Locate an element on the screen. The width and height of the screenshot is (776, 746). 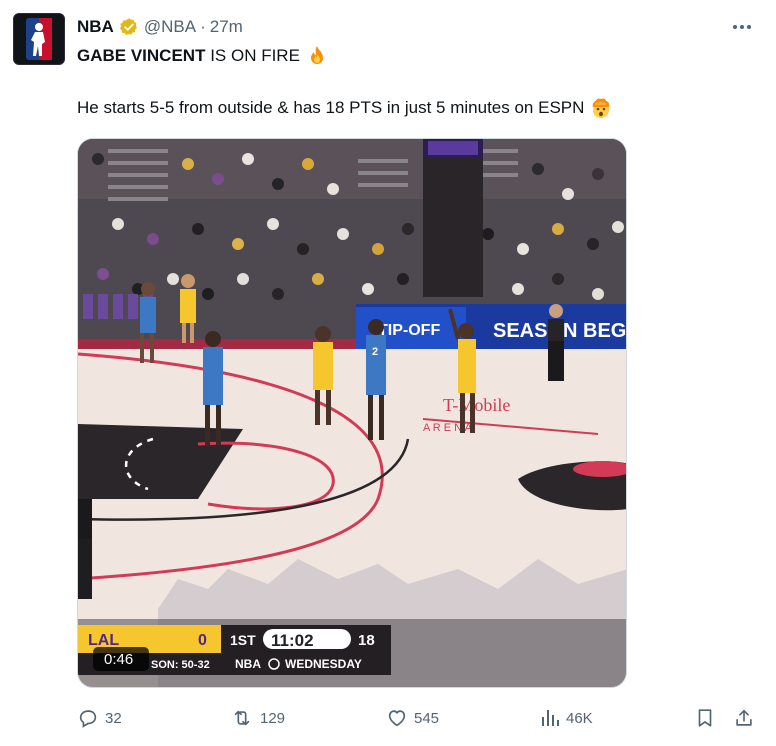
headline-rest: IS ON FIRE is located at coordinates (252, 55).